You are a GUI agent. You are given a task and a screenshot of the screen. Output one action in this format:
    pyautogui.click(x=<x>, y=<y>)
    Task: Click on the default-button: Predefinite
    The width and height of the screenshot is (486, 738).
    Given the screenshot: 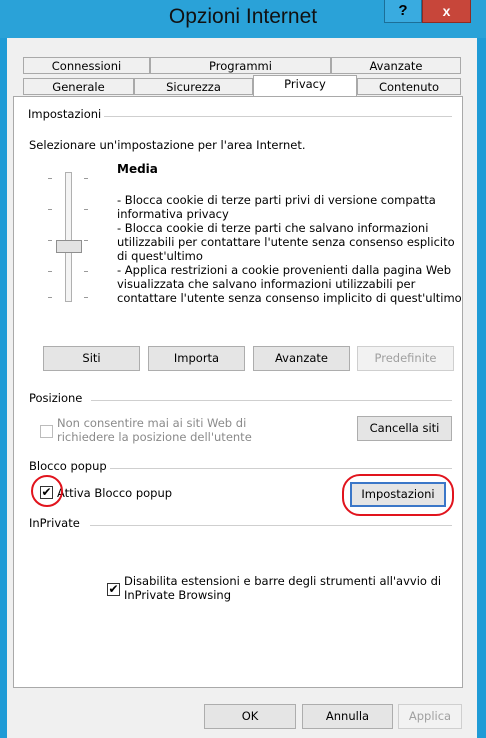 What is the action you would take?
    pyautogui.click(x=405, y=358)
    